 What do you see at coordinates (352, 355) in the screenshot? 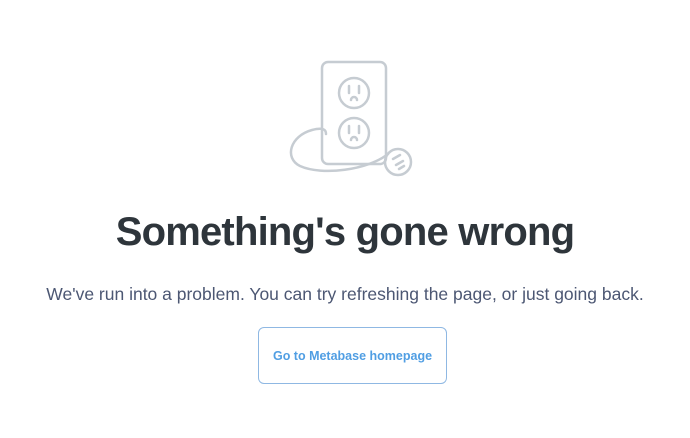
I see `go-to-homepage-button: Go to Metabase homepage` at bounding box center [352, 355].